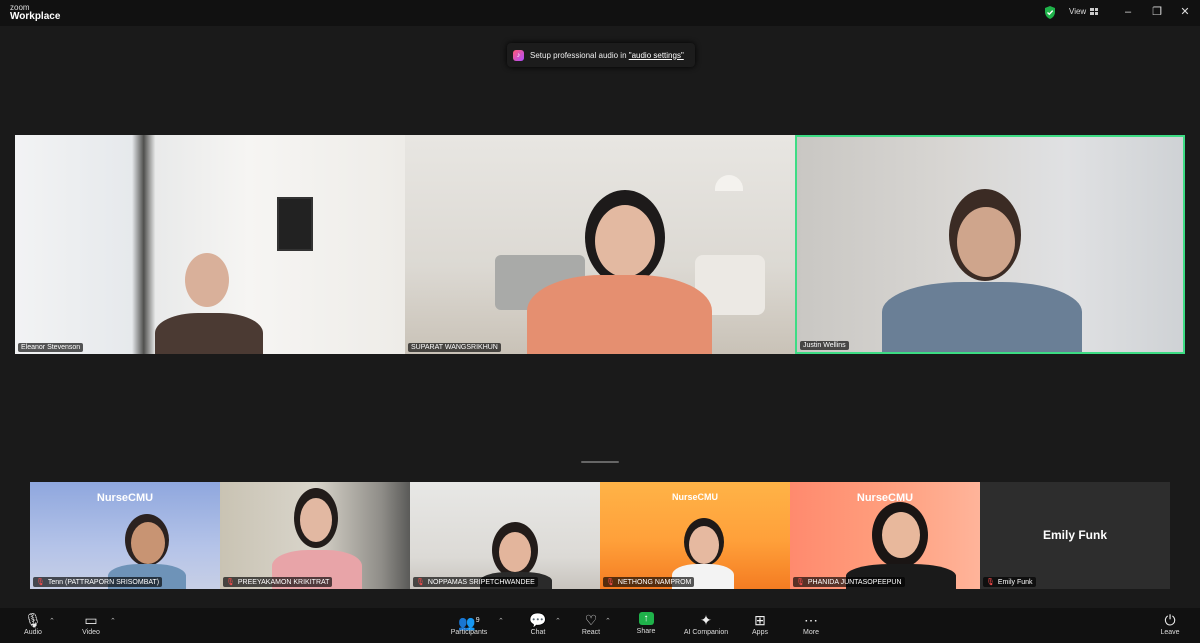  Describe the element at coordinates (646, 631) in the screenshot. I see `share-label: Share` at that location.